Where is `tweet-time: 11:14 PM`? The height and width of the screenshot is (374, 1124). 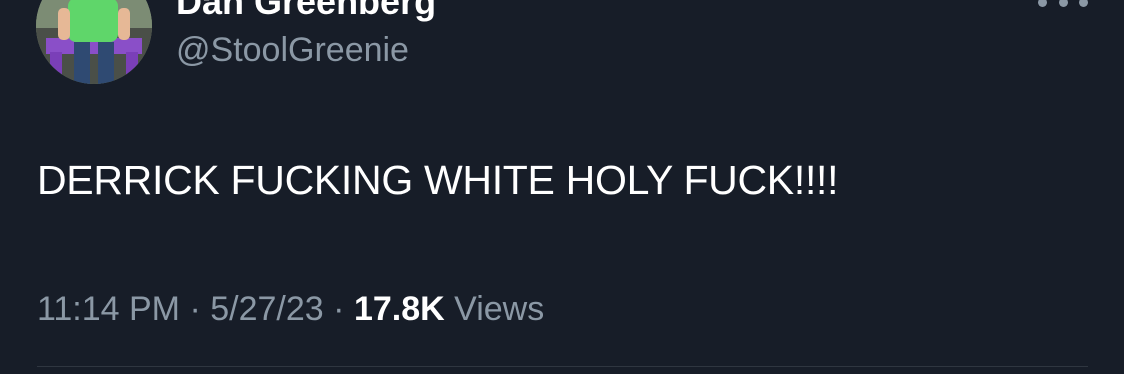
tweet-time: 11:14 PM is located at coordinates (108, 309).